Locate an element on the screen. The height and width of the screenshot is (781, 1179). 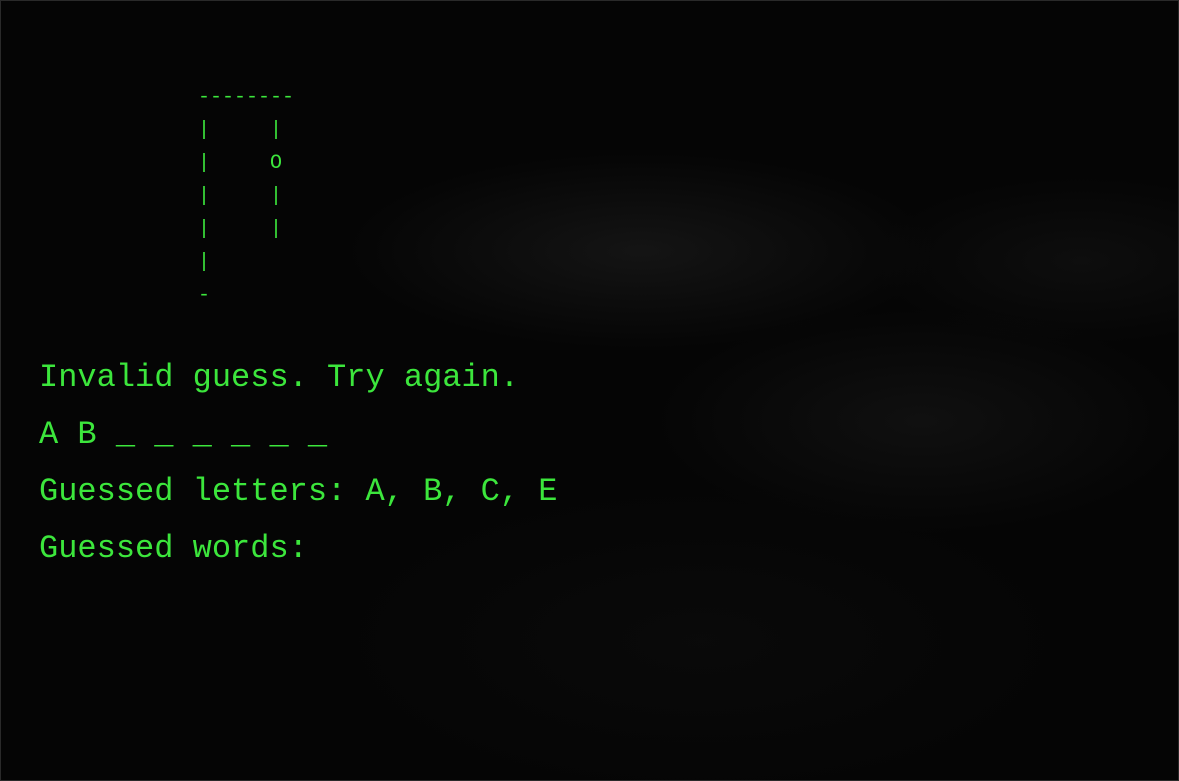
guessed-letters-value: A, B, C, E is located at coordinates (461, 491).